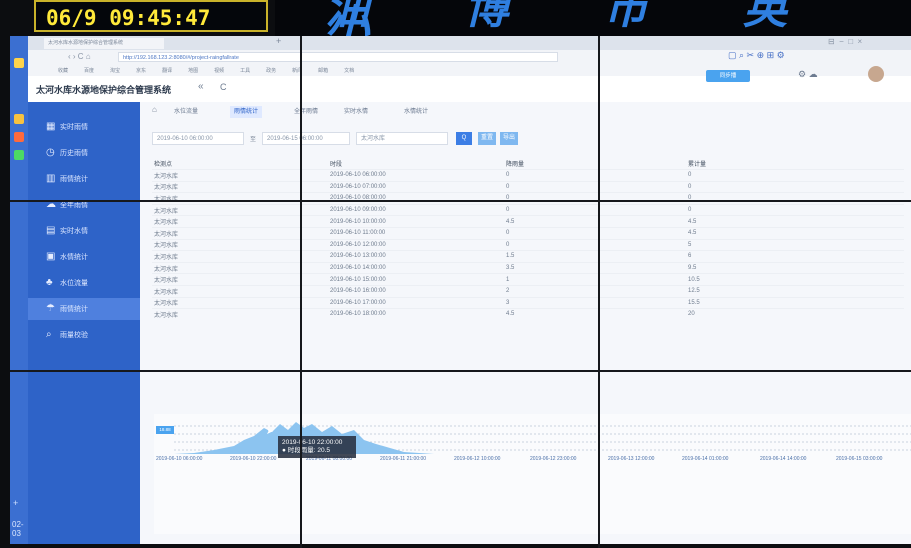 This screenshot has height=548, width=911. I want to click on bookmark-item: 文档, so click(349, 70).